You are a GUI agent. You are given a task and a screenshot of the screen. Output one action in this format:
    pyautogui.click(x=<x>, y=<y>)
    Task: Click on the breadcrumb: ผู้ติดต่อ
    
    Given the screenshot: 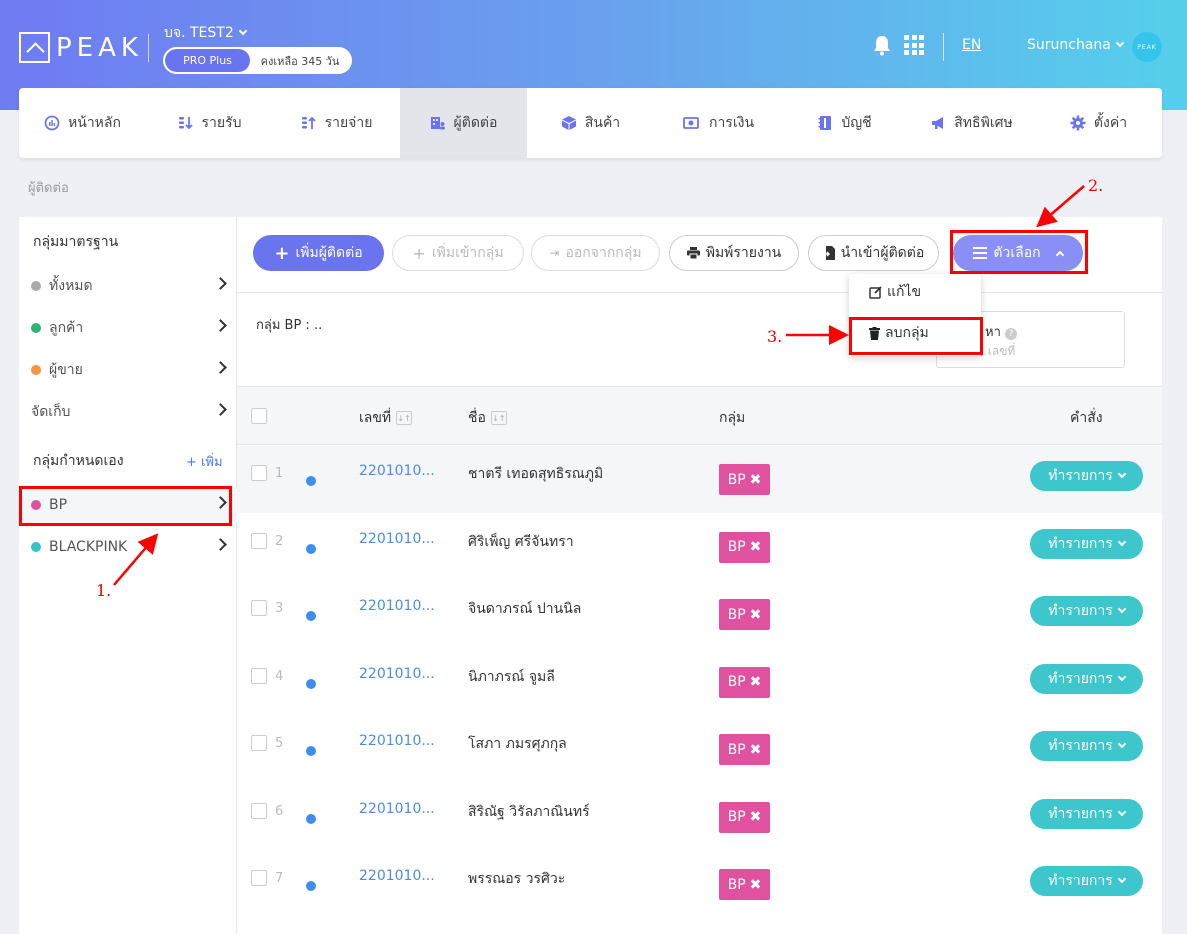 What is the action you would take?
    pyautogui.click(x=48, y=188)
    